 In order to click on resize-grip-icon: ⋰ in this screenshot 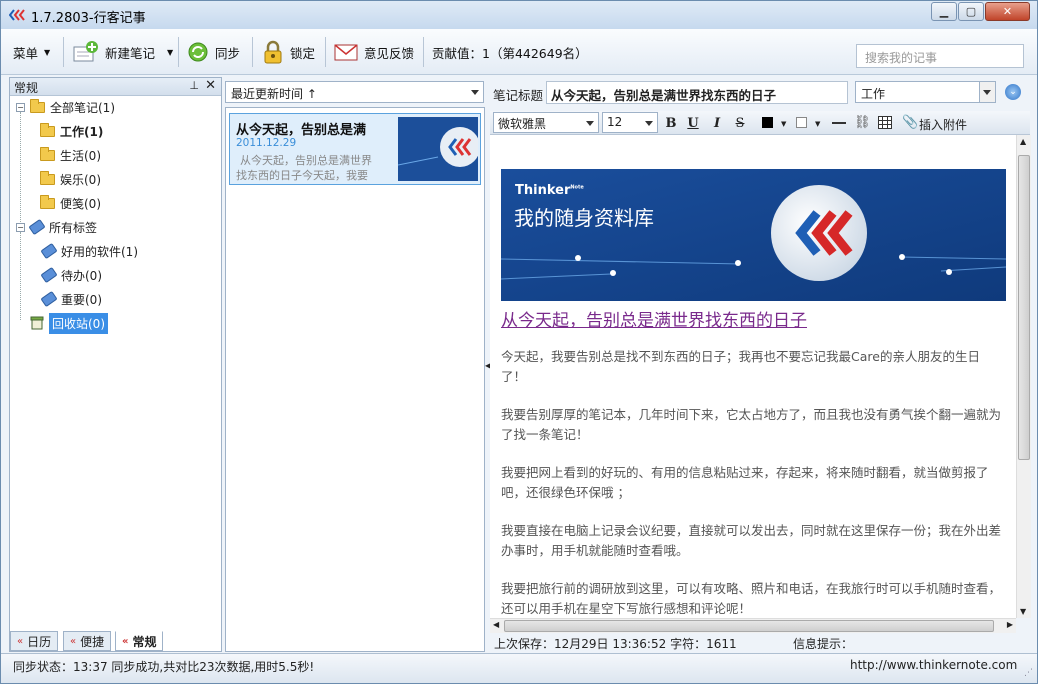, I will do `click(1028, 673)`.